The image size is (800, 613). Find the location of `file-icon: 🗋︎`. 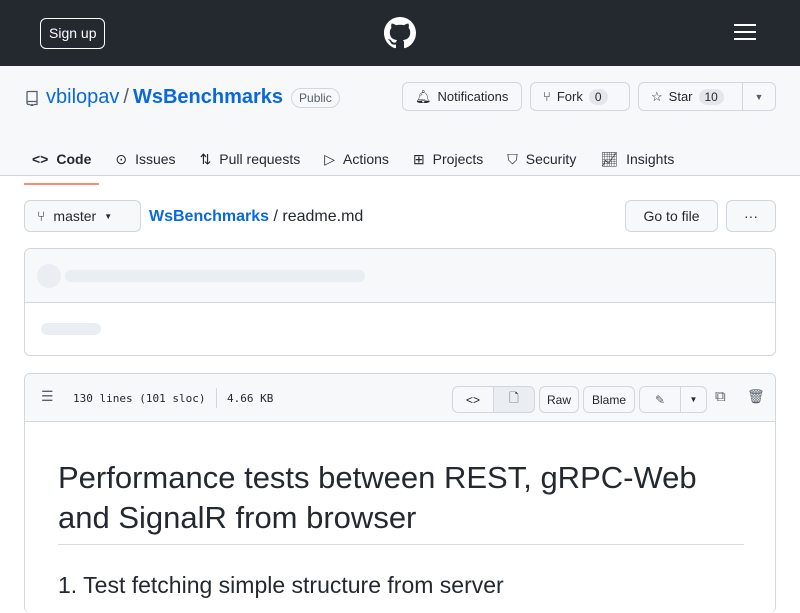

file-icon: 🗋︎ is located at coordinates (514, 398).